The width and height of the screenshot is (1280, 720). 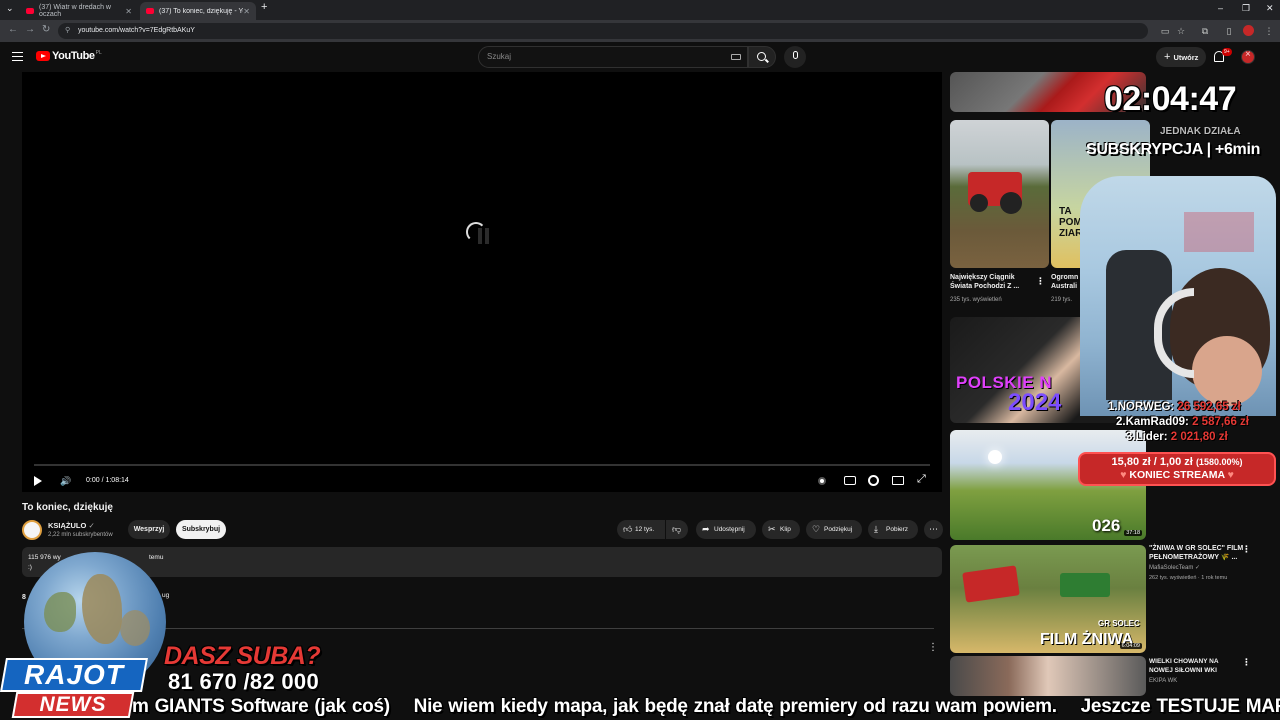 I want to click on title-line: Australi, so click(x=1064, y=286).